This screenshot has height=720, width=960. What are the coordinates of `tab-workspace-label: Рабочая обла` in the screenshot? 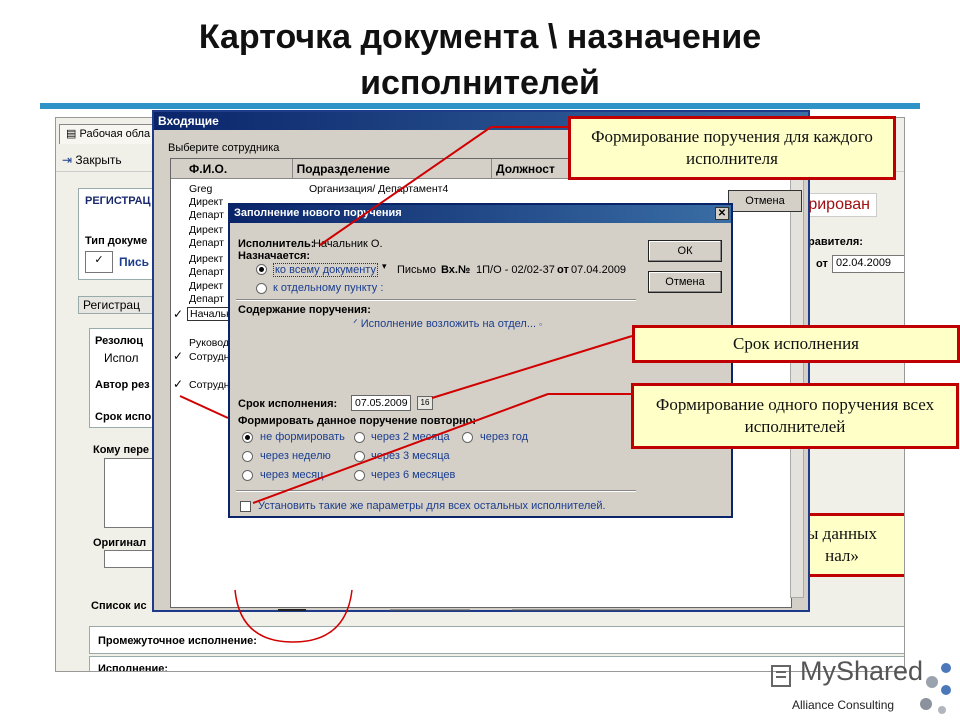 It's located at (115, 134).